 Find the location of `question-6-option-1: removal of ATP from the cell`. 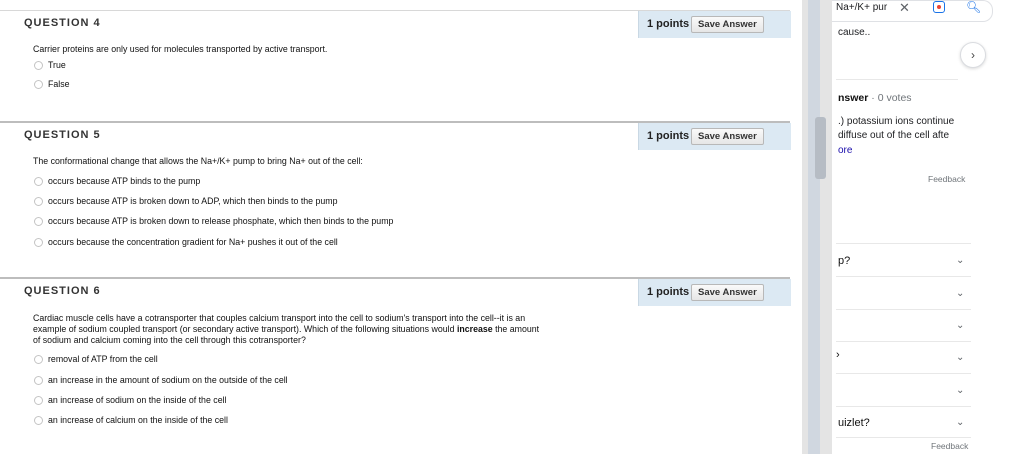

question-6-option-1: removal of ATP from the cell is located at coordinates (96, 359).